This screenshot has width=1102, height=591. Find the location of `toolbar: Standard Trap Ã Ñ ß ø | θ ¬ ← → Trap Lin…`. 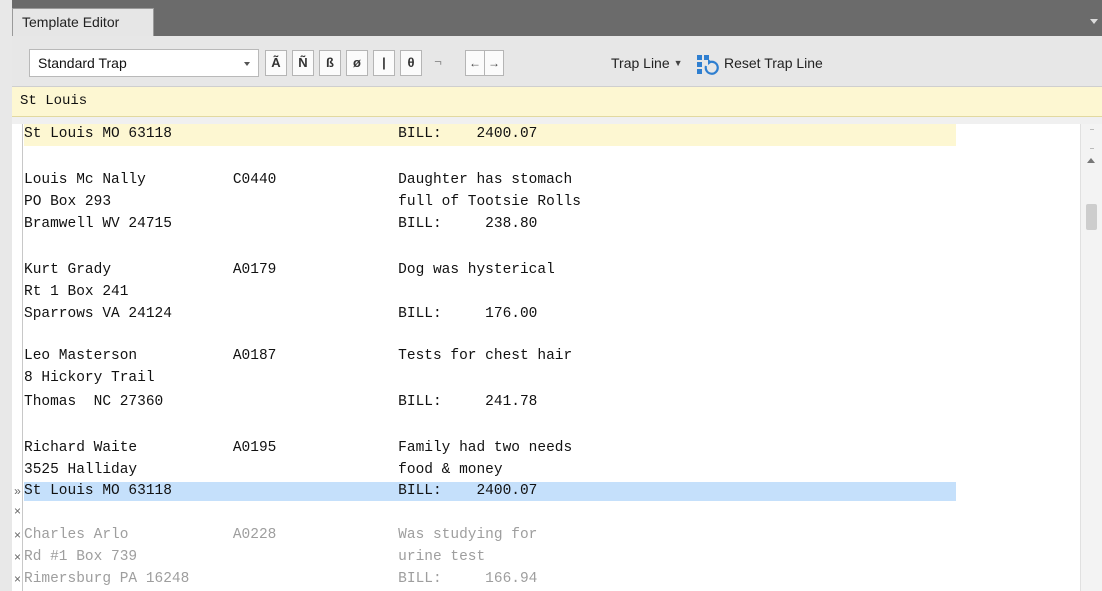

toolbar: Standard Trap Ã Ñ ß ø | θ ¬ ← → Trap Lin… is located at coordinates (557, 61).